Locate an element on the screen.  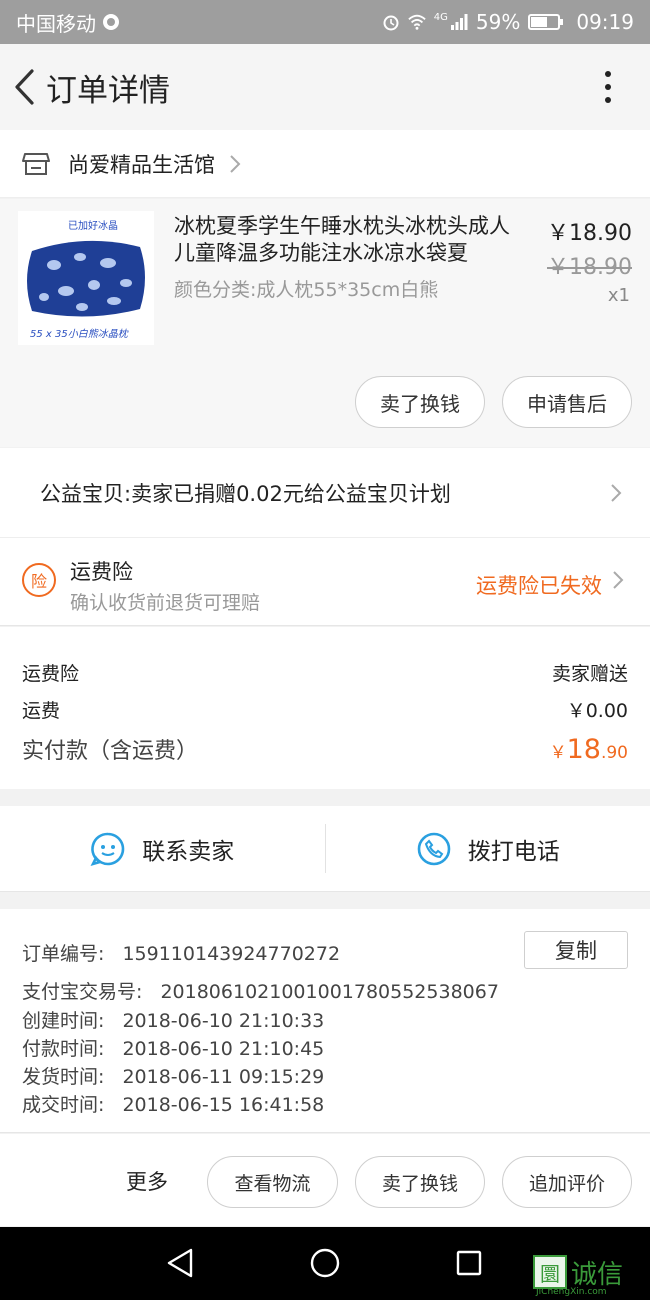
insurance-subtitle: 确认收货前退货可理赔 is located at coordinates (165, 603).